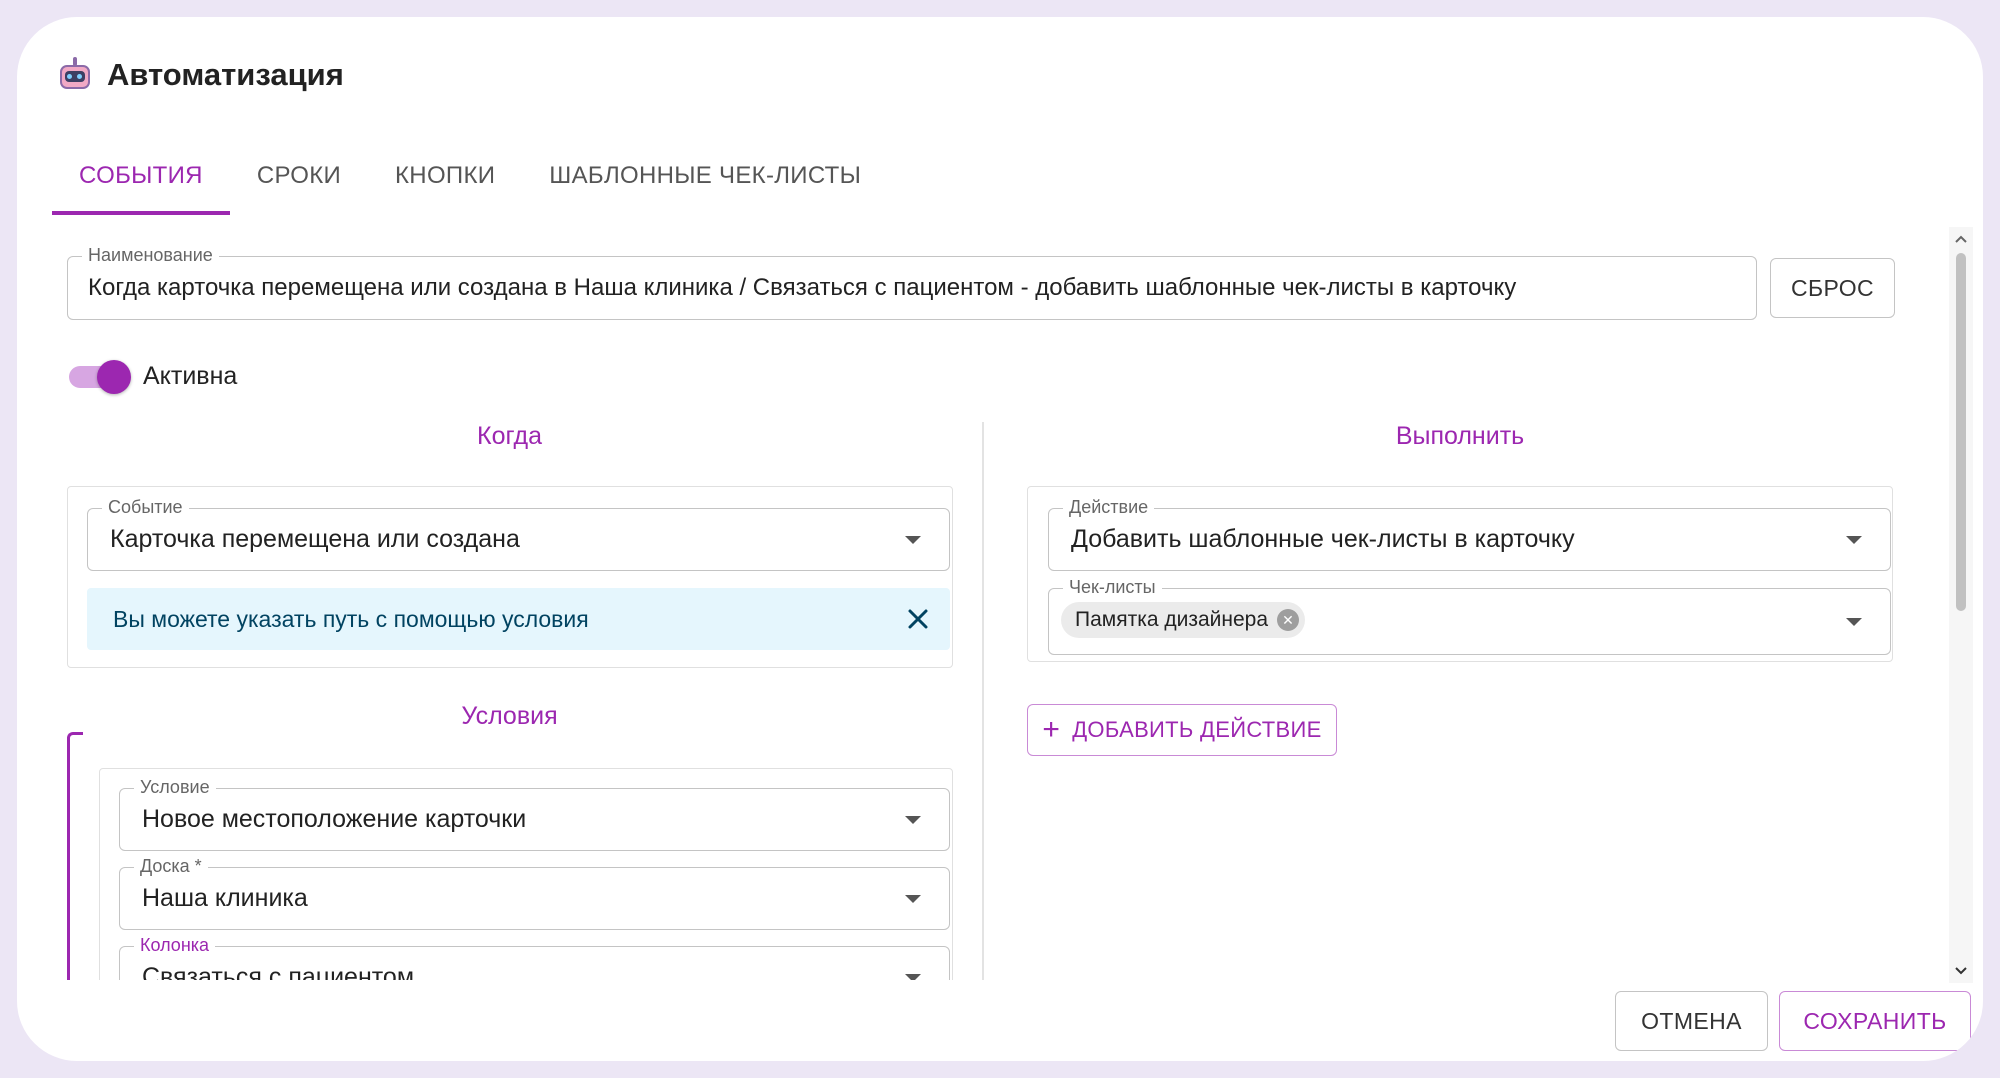 The height and width of the screenshot is (1078, 2000). What do you see at coordinates (141, 176) in the screenshot?
I see `tab-events: СОБЫТИЯ` at bounding box center [141, 176].